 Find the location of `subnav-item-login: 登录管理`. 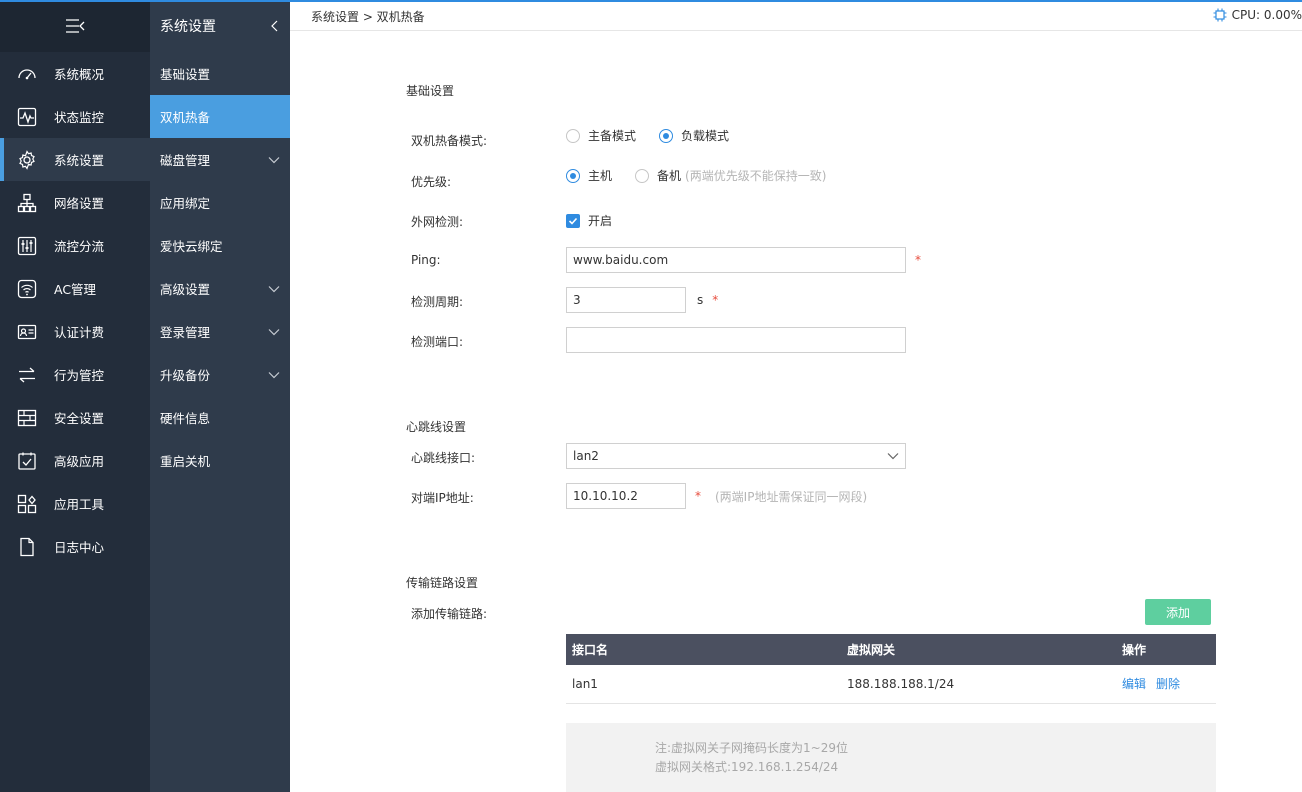

subnav-item-login: 登录管理 is located at coordinates (220, 331).